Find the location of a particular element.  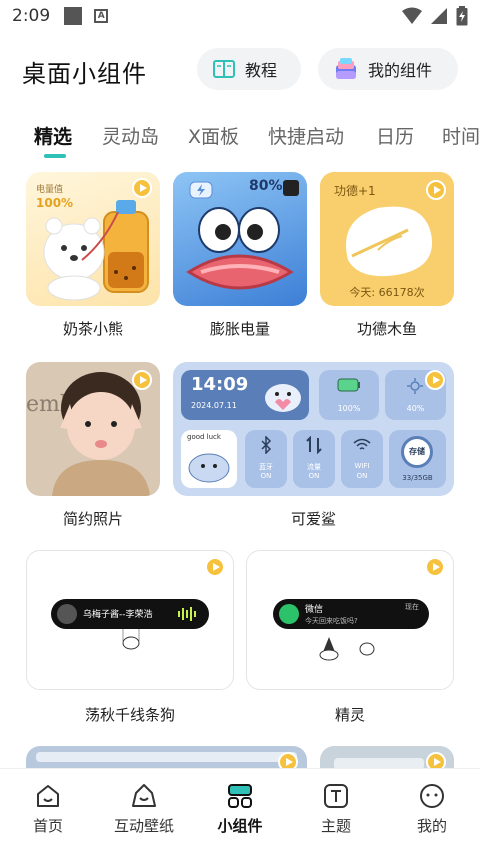

smiley-icon is located at coordinates (432, 796).